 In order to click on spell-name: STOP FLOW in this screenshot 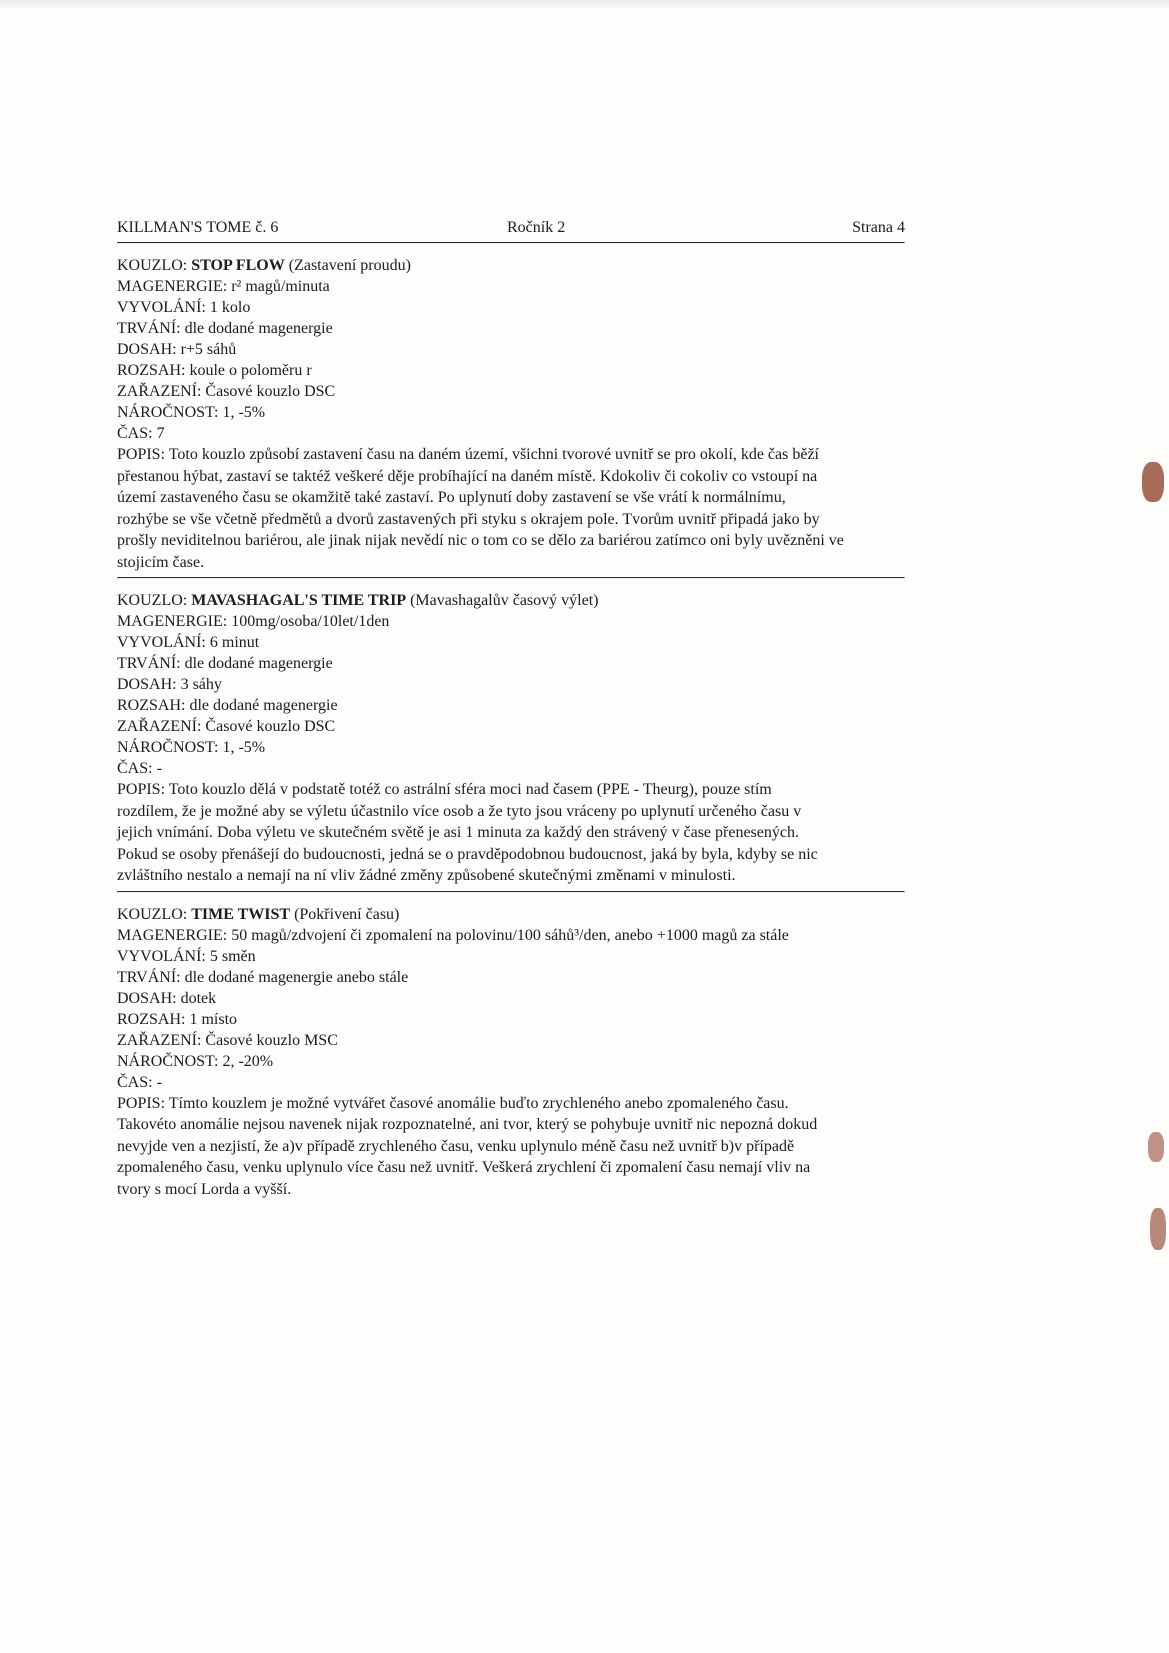, I will do `click(238, 265)`.